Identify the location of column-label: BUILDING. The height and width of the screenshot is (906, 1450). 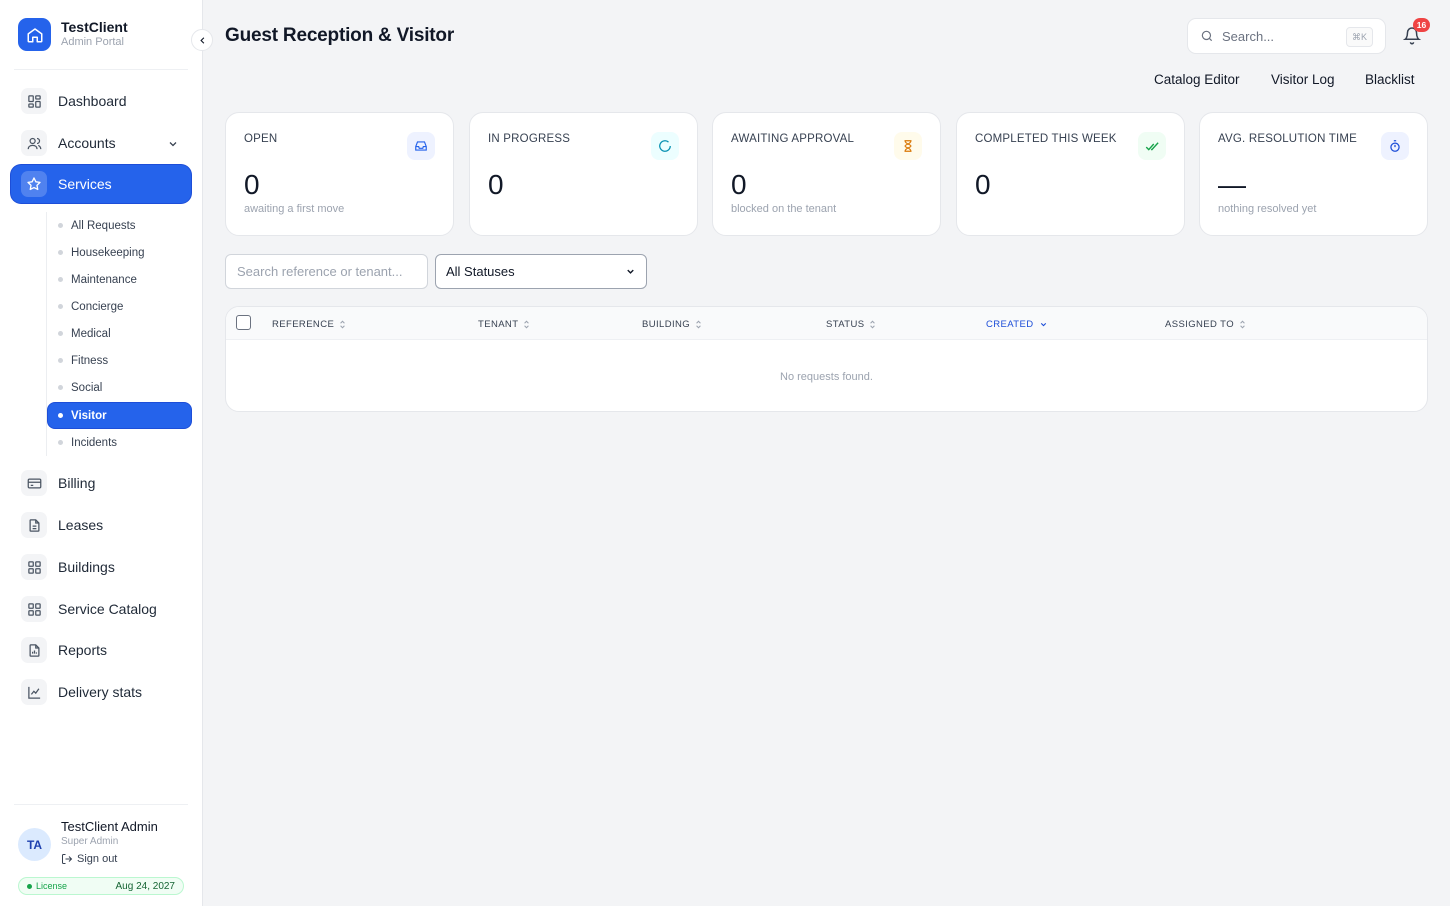
(666, 324).